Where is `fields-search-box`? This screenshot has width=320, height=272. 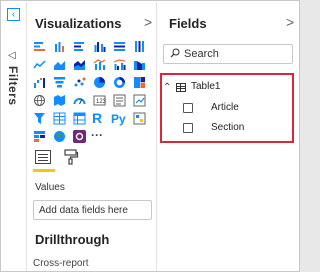
fields-search-box is located at coordinates (228, 54).